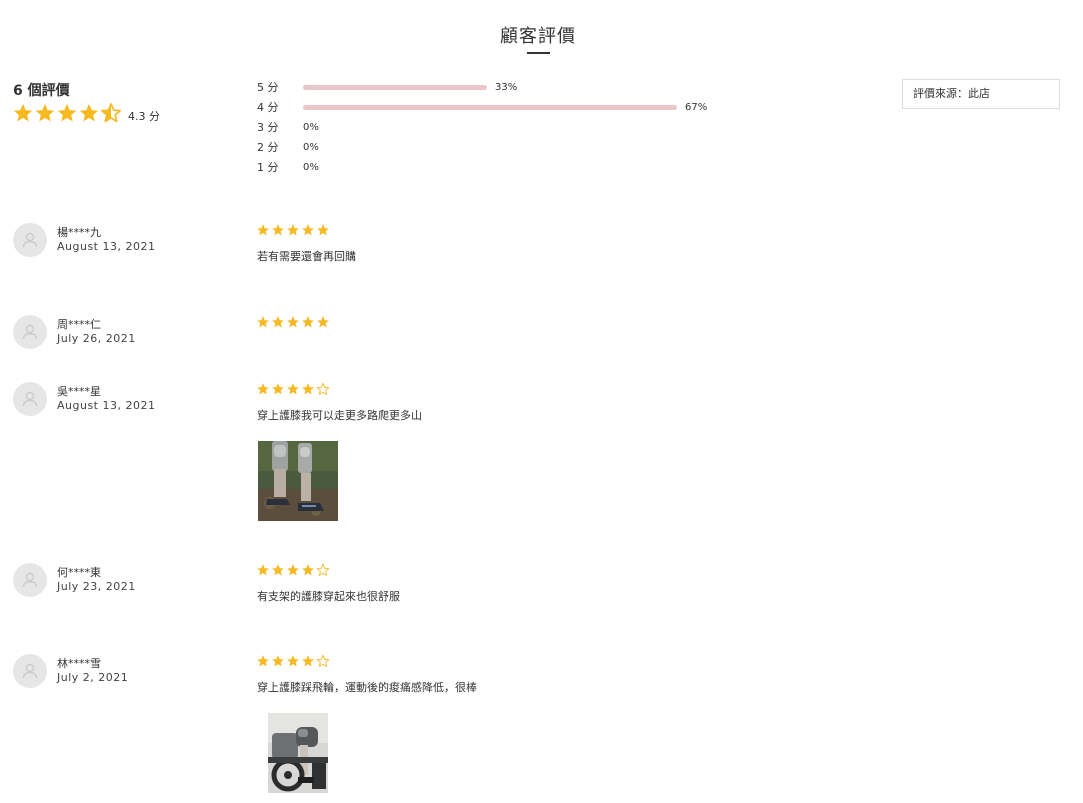  What do you see at coordinates (268, 147) in the screenshot?
I see `rating-label: 2 分` at bounding box center [268, 147].